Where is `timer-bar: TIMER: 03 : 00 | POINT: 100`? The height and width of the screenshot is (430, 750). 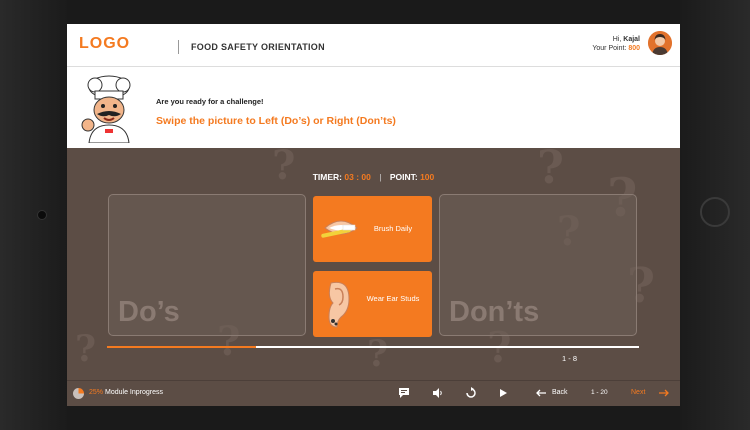
timer-bar: TIMER: 03 : 00 | POINT: 100 is located at coordinates (373, 177).